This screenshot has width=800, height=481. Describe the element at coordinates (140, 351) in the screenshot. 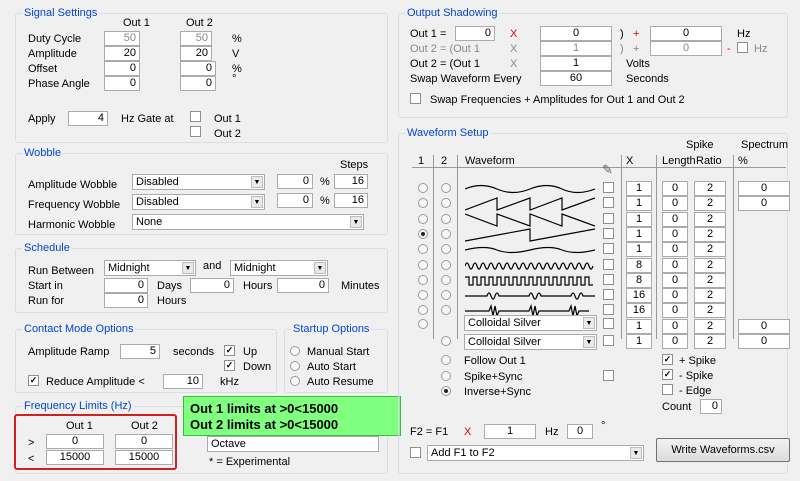

I see `amplitude-ramp-input: 5` at that location.